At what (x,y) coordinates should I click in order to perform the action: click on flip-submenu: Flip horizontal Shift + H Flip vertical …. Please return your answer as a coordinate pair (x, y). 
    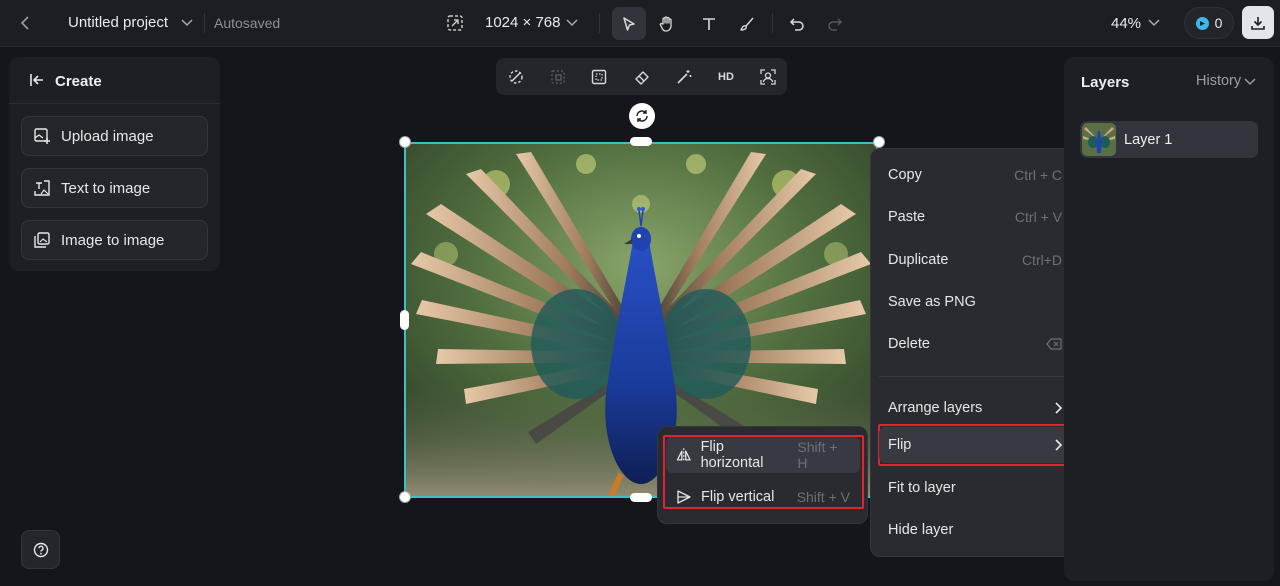
    Looking at the image, I should click on (762, 475).